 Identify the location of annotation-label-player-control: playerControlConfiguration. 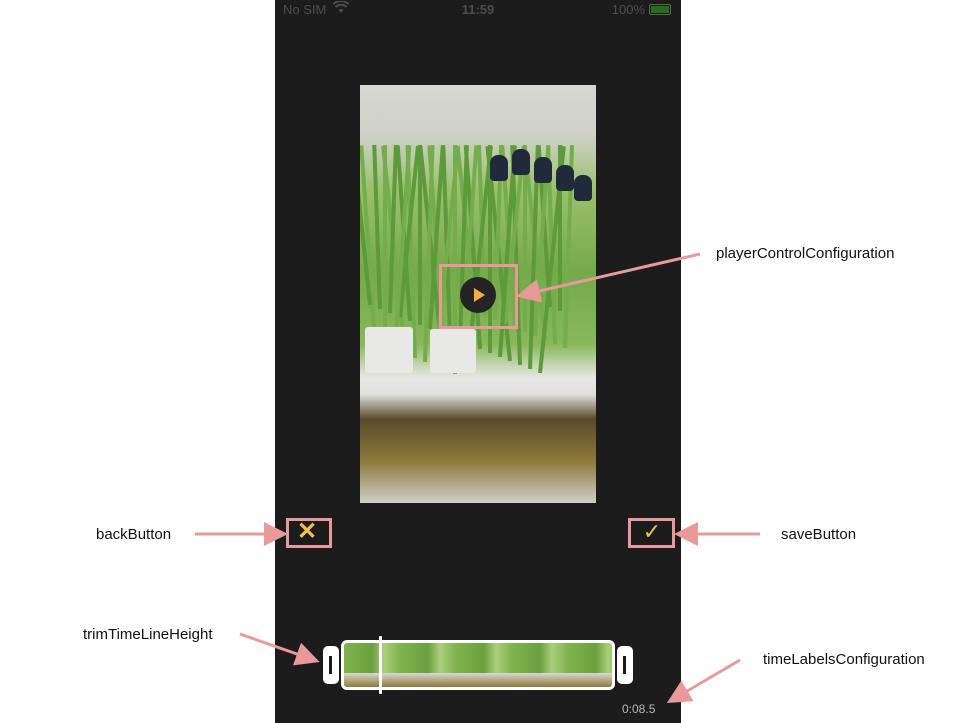
(805, 253).